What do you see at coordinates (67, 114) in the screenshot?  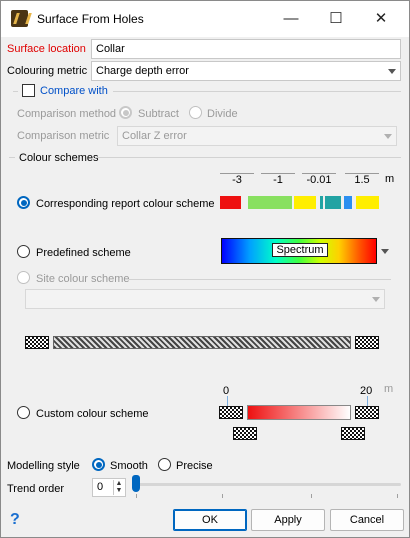 I see `comparison-method-label: Comparison method` at bounding box center [67, 114].